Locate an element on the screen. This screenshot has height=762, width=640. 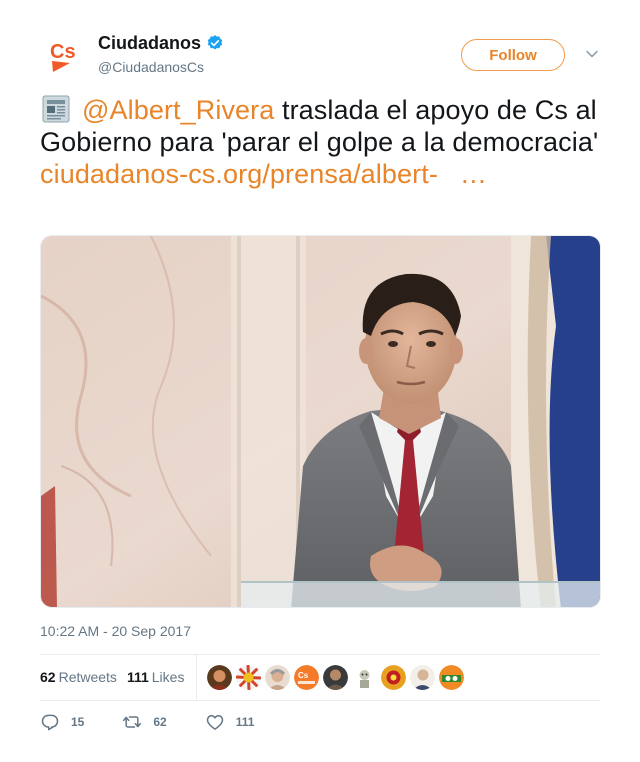
follow-button: Follow is located at coordinates (513, 55).